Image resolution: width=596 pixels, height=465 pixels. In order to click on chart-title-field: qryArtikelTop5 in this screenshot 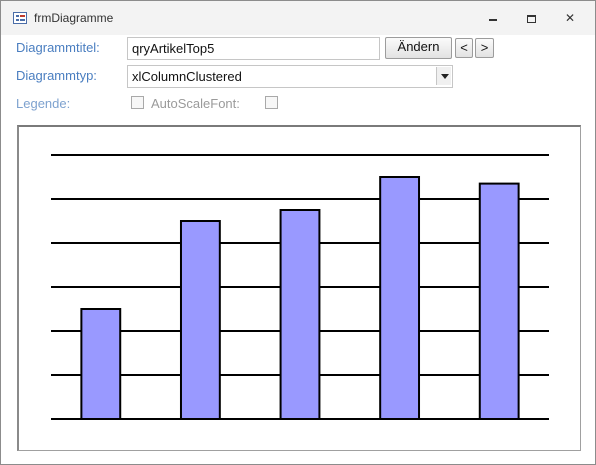, I will do `click(253, 48)`.